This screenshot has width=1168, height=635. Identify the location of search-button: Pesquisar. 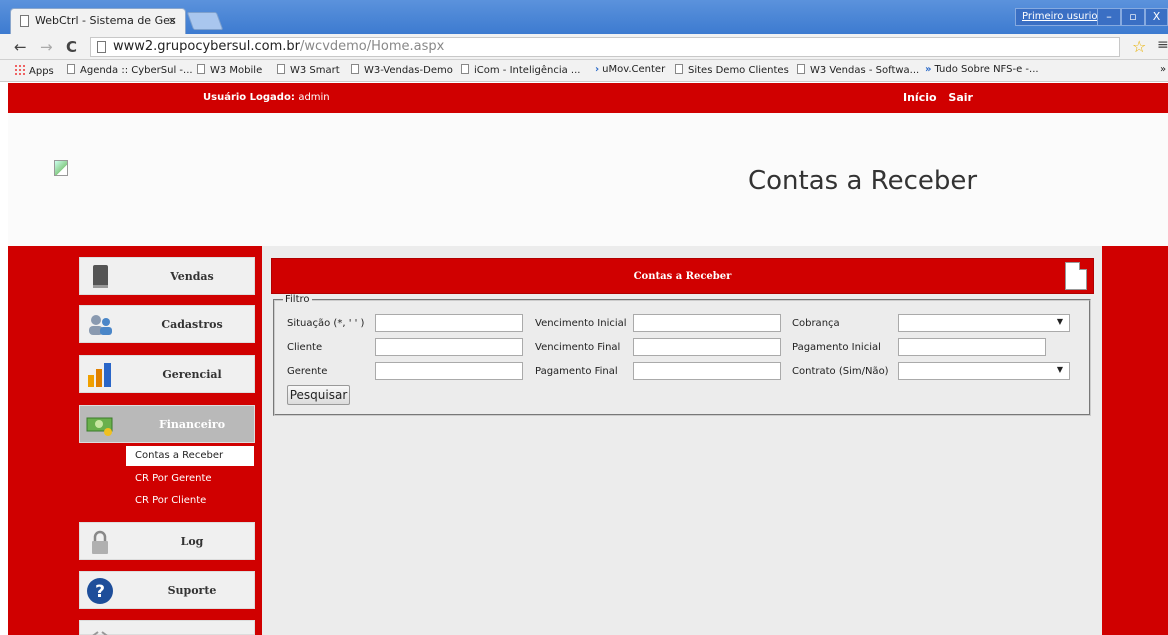
(318, 395).